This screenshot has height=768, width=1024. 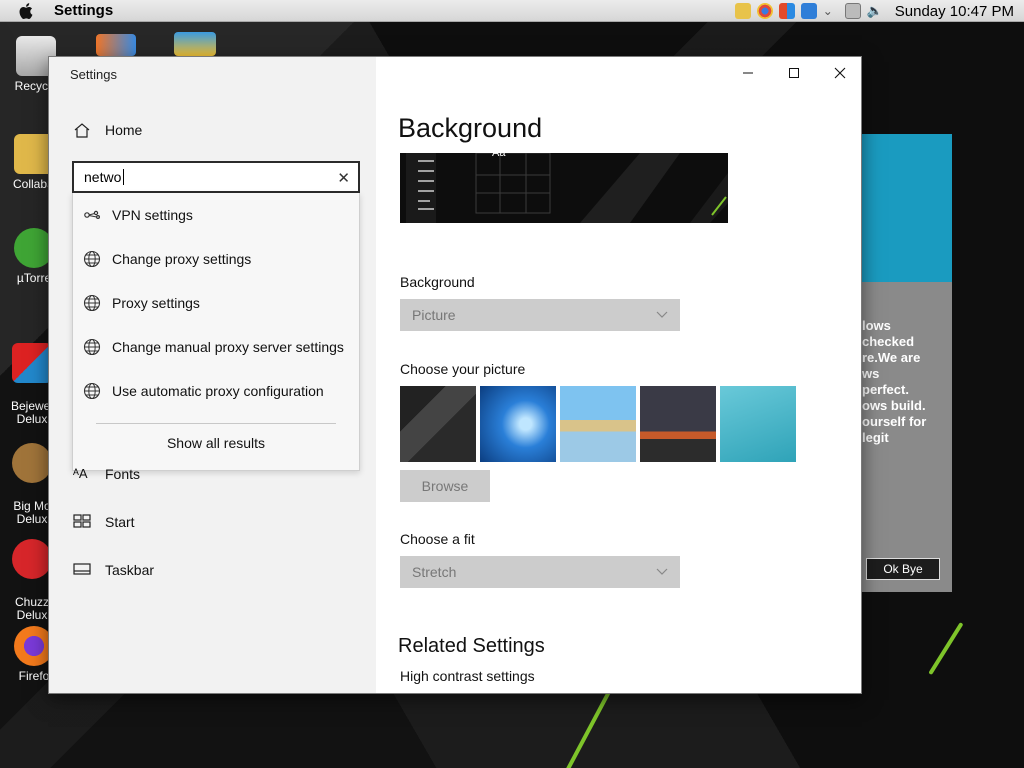 What do you see at coordinates (875, 11) in the screenshot?
I see `volume-icon: 🔈` at bounding box center [875, 11].